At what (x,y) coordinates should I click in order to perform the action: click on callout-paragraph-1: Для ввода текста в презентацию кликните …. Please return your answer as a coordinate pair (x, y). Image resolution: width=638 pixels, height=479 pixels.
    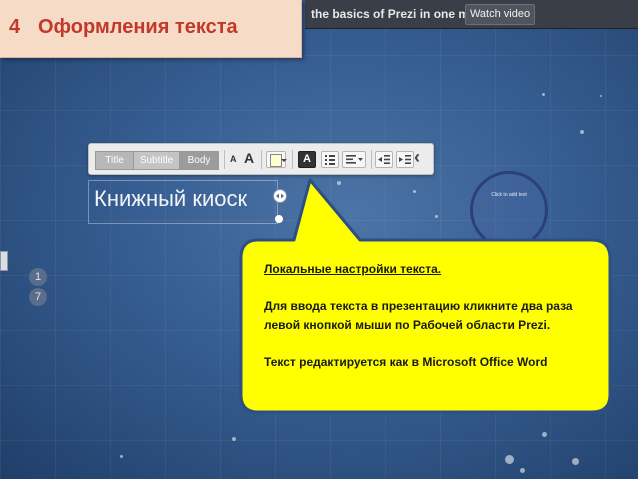
    Looking at the image, I should click on (418, 315).